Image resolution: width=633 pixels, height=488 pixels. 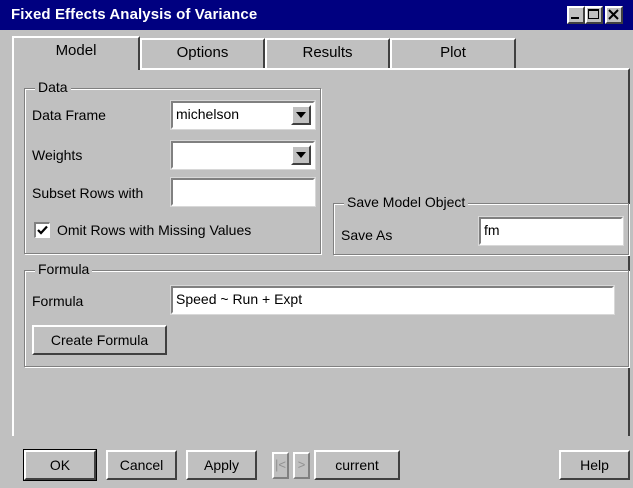 I want to click on apply-button: Apply, so click(x=221, y=465).